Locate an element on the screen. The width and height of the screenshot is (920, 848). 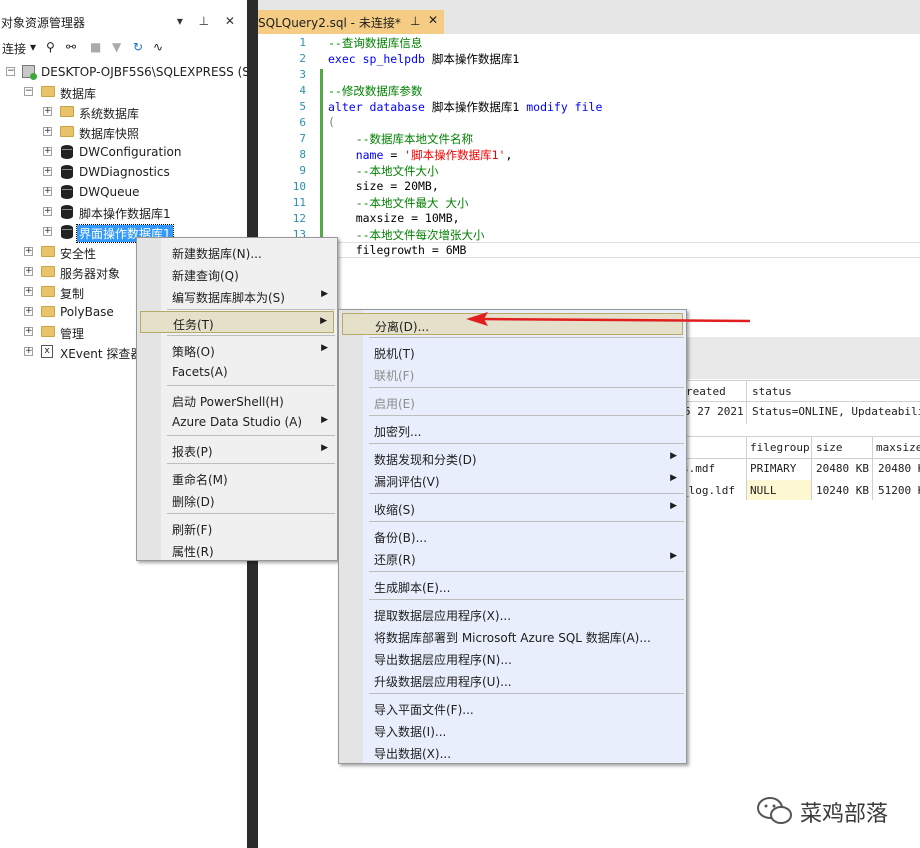
menu-policies: 策略(O) ▶ is located at coordinates (237, 350).